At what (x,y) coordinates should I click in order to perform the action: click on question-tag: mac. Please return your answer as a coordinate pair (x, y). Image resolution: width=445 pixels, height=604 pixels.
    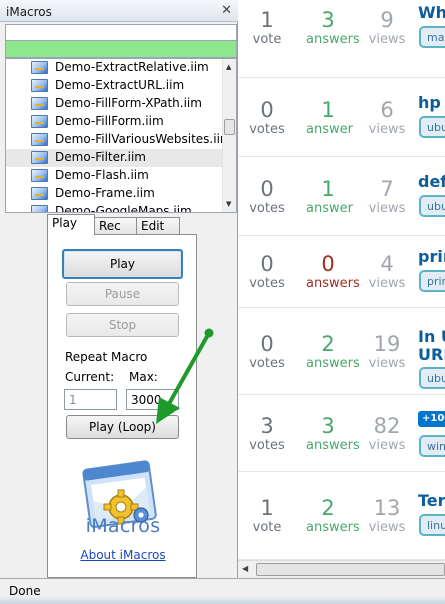
    Looking at the image, I should click on (432, 37).